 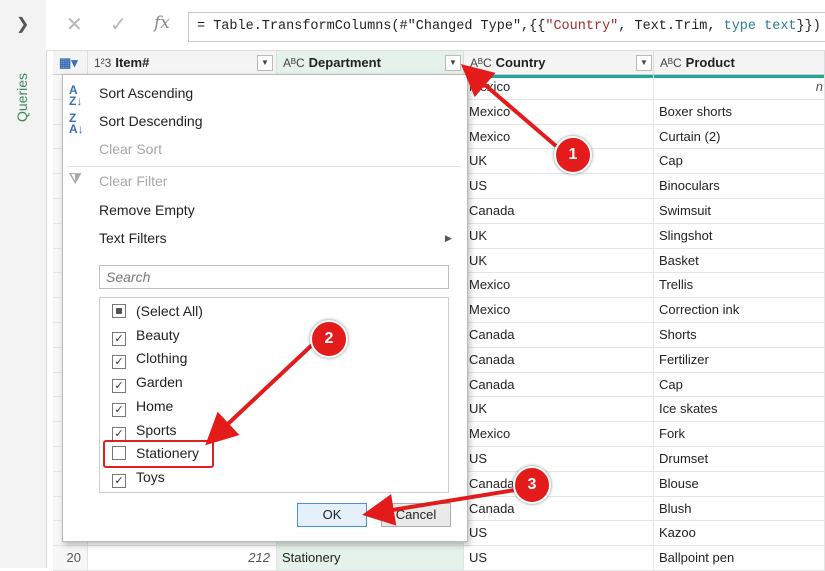 I want to click on cell-product: Trellis, so click(x=739, y=285).